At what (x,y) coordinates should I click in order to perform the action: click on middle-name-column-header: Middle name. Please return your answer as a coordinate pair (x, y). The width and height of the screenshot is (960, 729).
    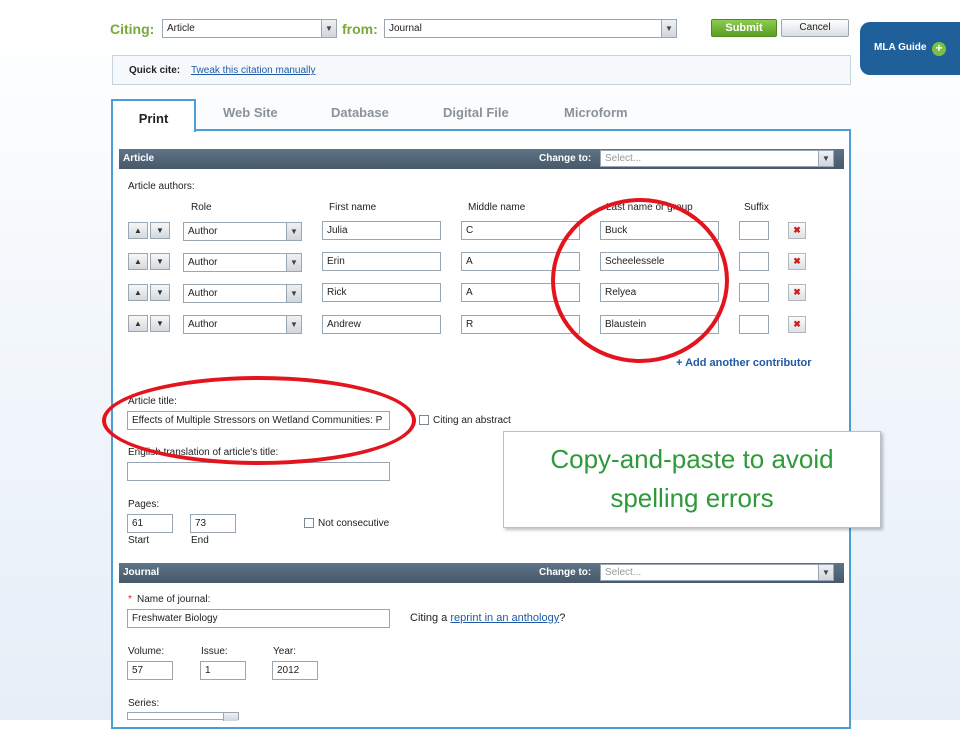
    Looking at the image, I should click on (497, 207).